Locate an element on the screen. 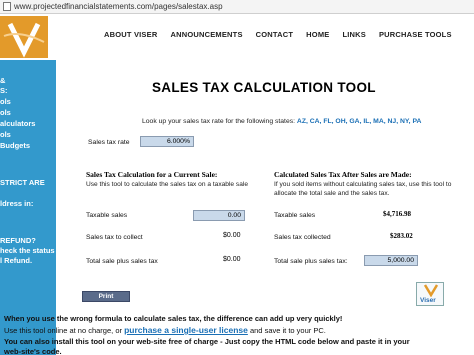 The width and height of the screenshot is (474, 355). viser-logo is located at coordinates (24, 37).